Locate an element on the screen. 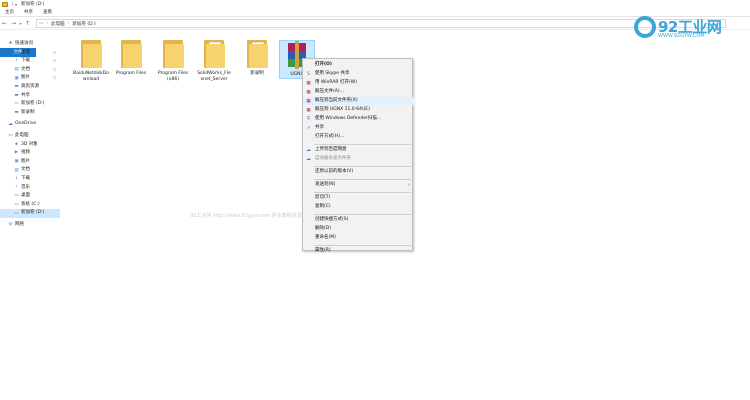  menu-item-label: 还原以前的版本(V) is located at coordinates (334, 171).